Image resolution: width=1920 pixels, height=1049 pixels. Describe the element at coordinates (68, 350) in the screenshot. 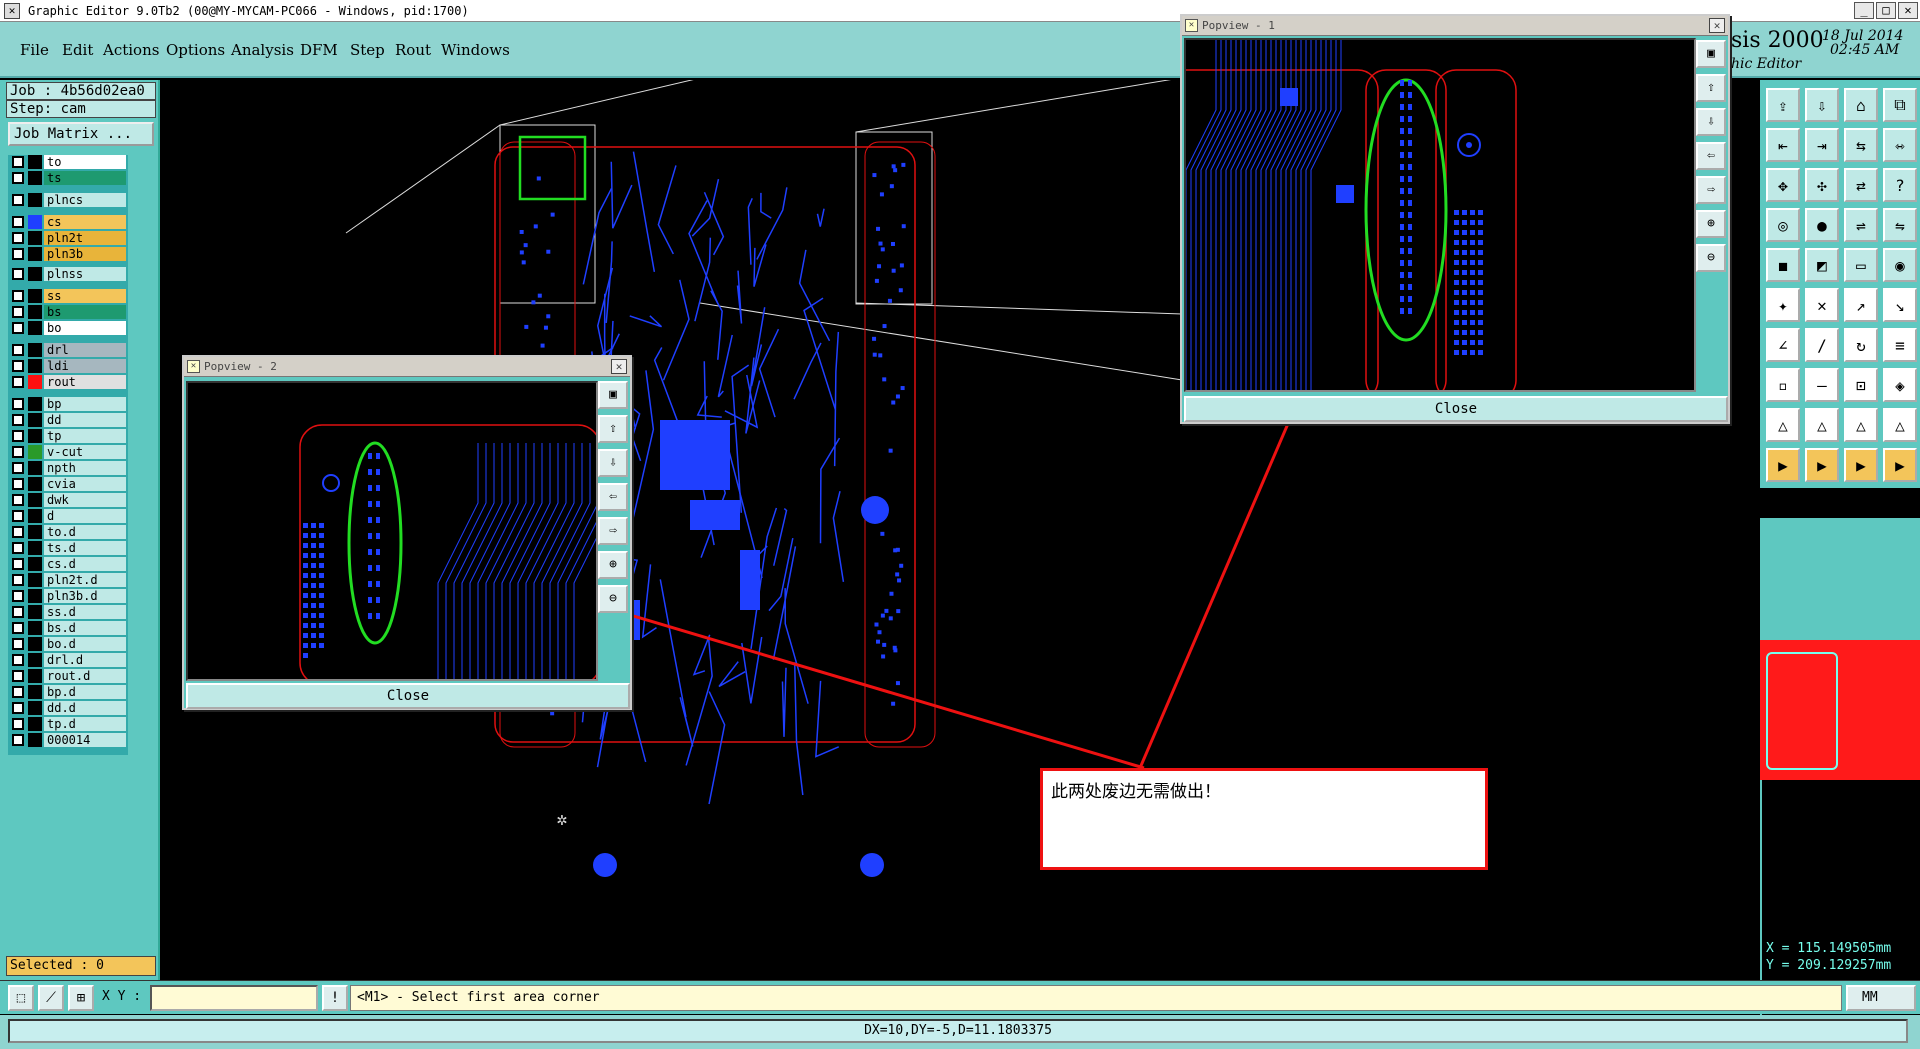

I see `layer-row: drl` at that location.